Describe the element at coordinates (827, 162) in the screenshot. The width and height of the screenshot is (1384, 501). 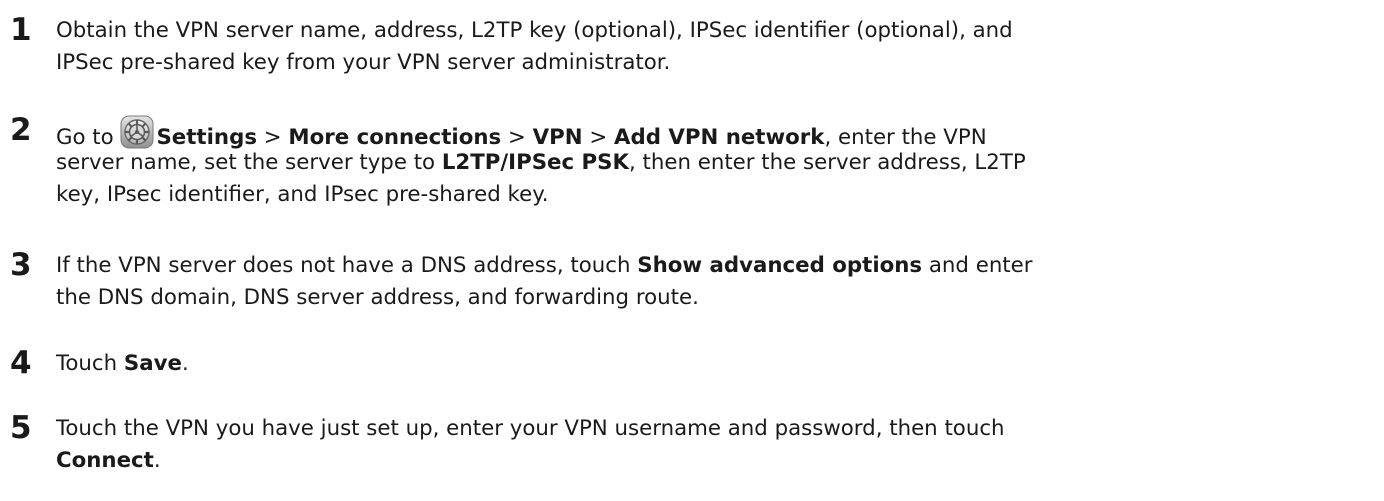
I see `step-text-tail: , then enter the server address, L2TP` at that location.